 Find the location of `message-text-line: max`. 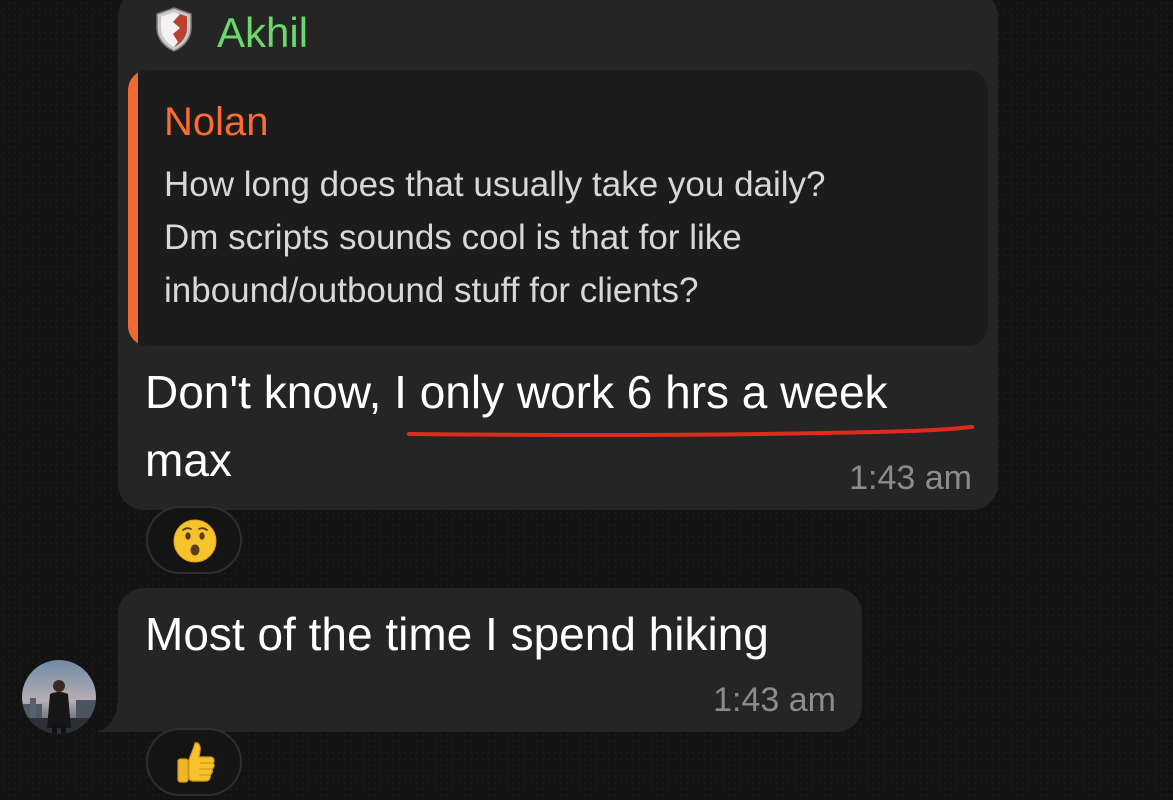

message-text-line: max is located at coordinates (188, 460).